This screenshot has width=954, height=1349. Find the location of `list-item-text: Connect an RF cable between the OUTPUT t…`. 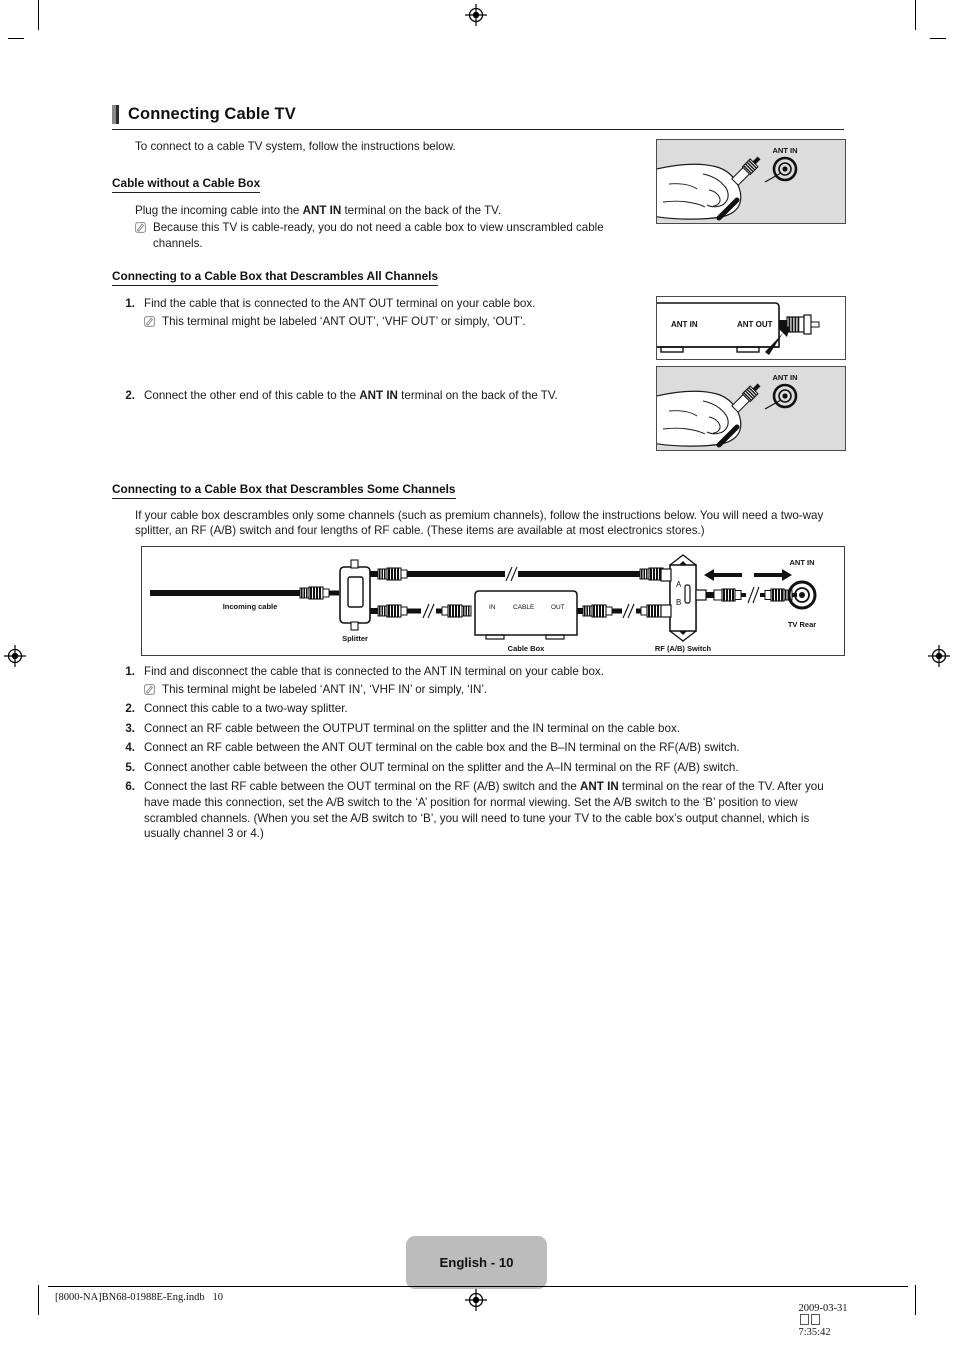

list-item-text: Connect an RF cable between the OUTPUT t… is located at coordinates (412, 728).